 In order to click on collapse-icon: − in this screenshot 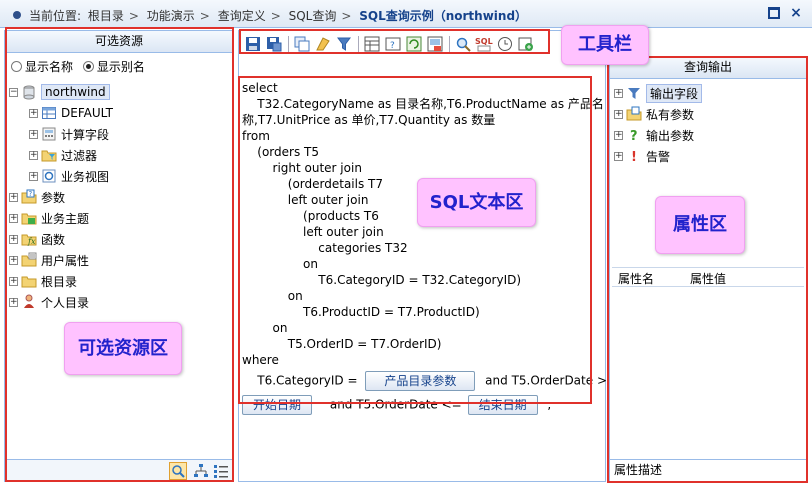, I will do `click(13, 92)`.